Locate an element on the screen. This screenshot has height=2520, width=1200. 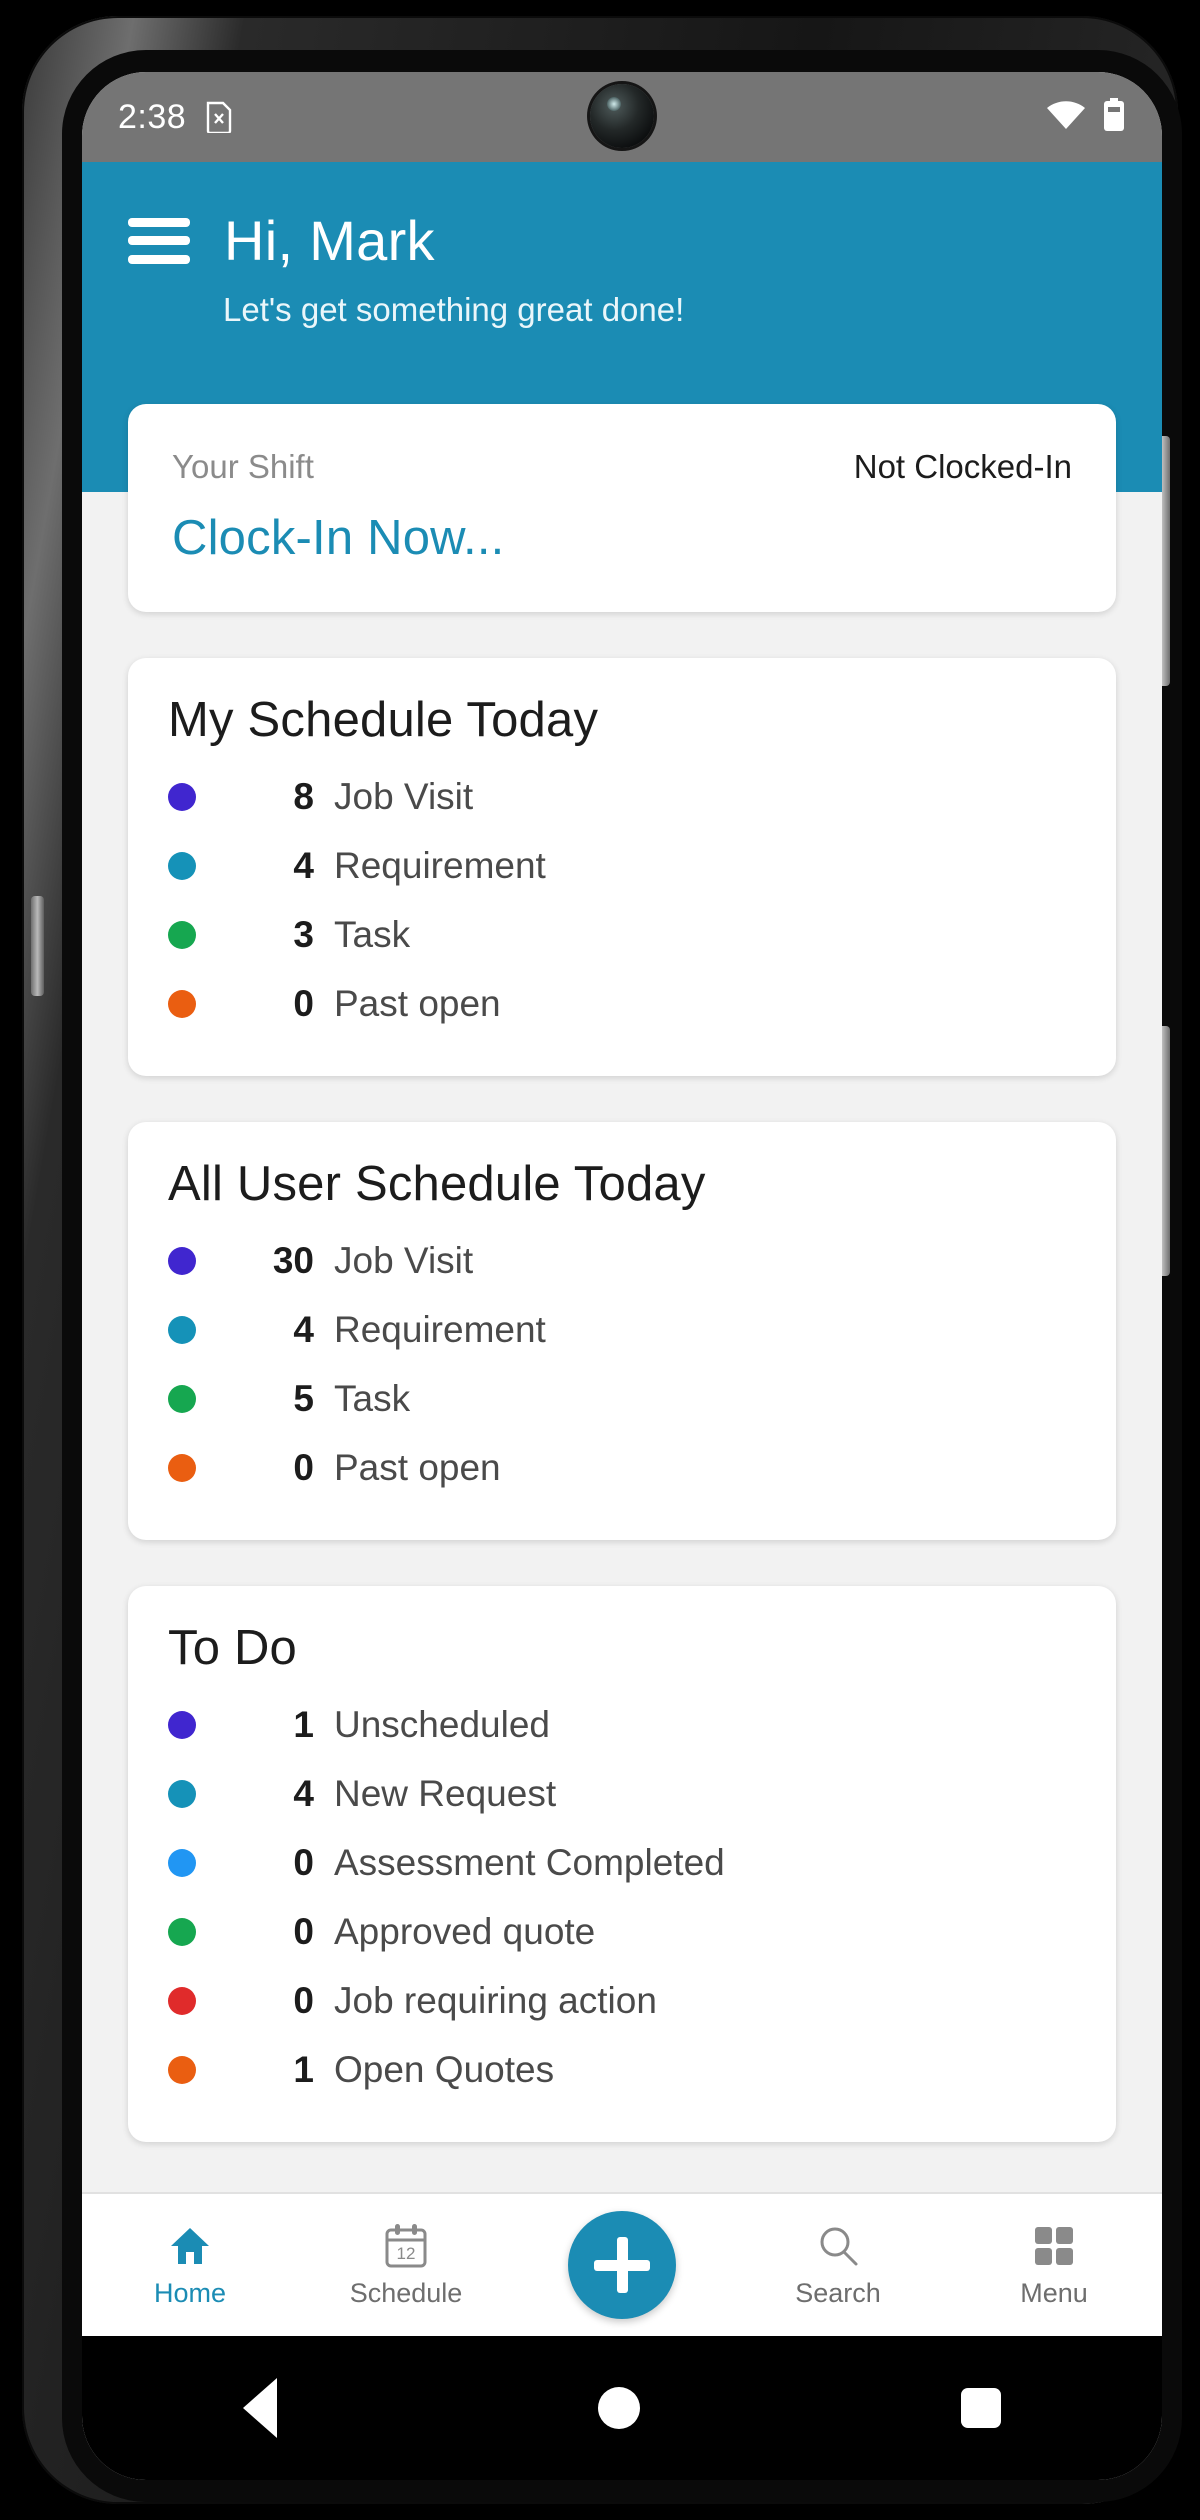
wifi-full-icon is located at coordinates (1066, 117).